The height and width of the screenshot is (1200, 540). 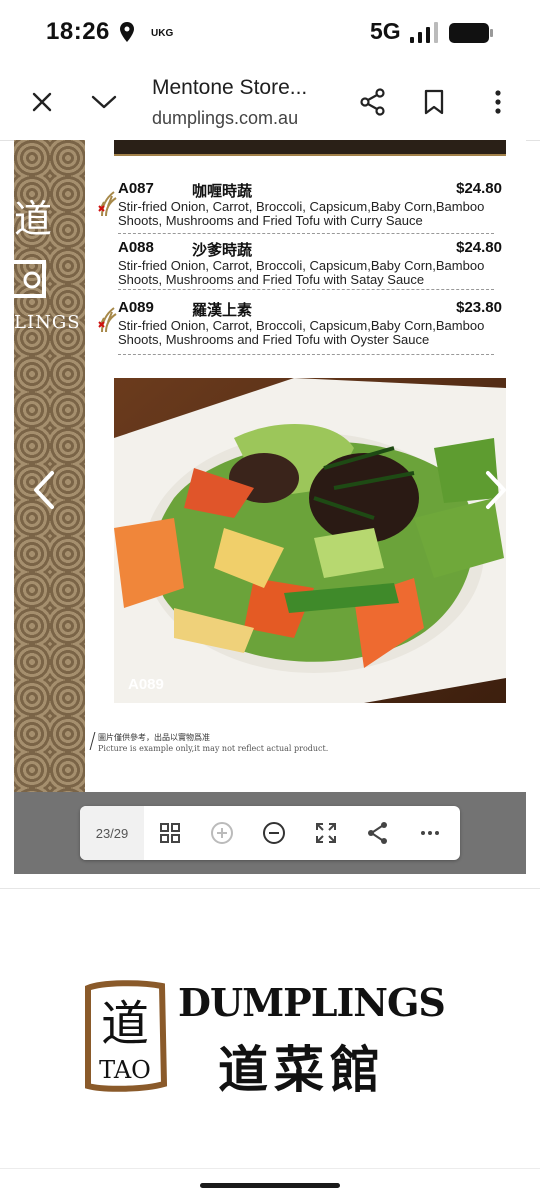 I want to click on more-vertical-icon, so click(x=498, y=102).